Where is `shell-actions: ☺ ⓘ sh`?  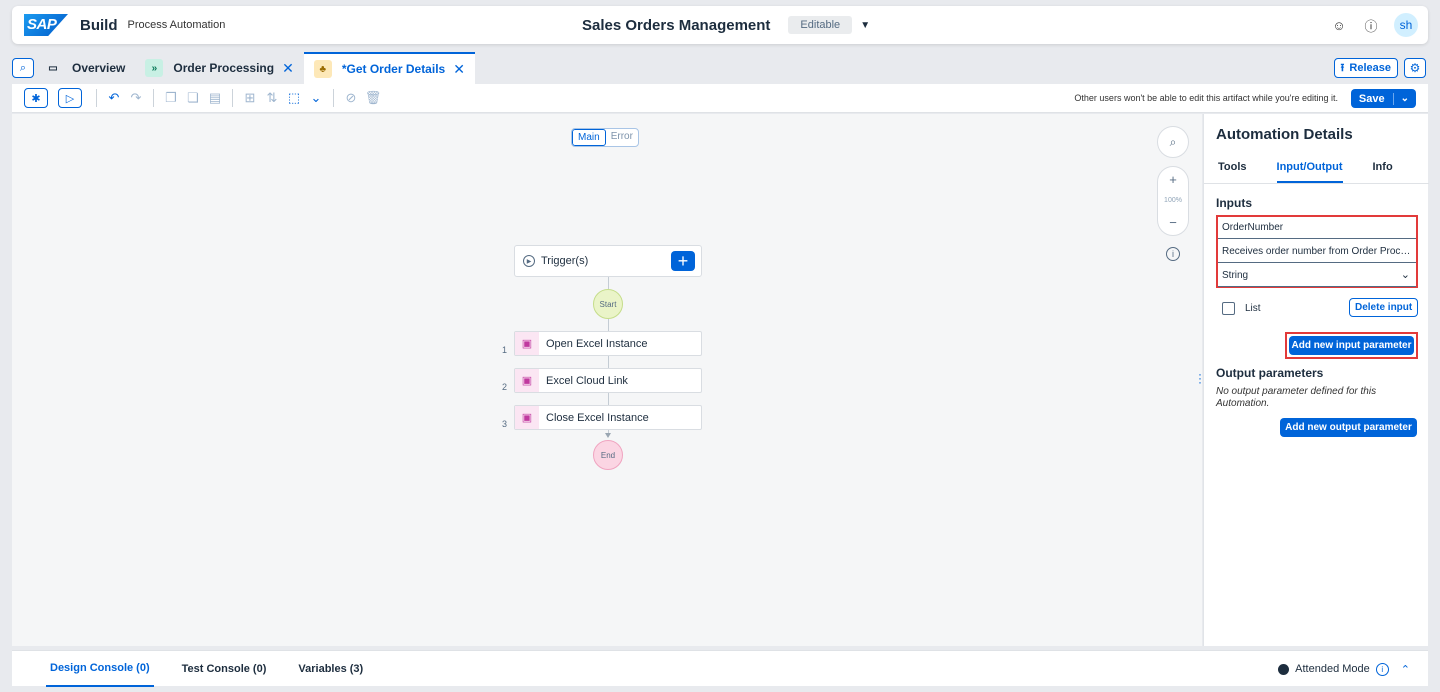
shell-actions: ☺ ⓘ sh is located at coordinates (1374, 25).